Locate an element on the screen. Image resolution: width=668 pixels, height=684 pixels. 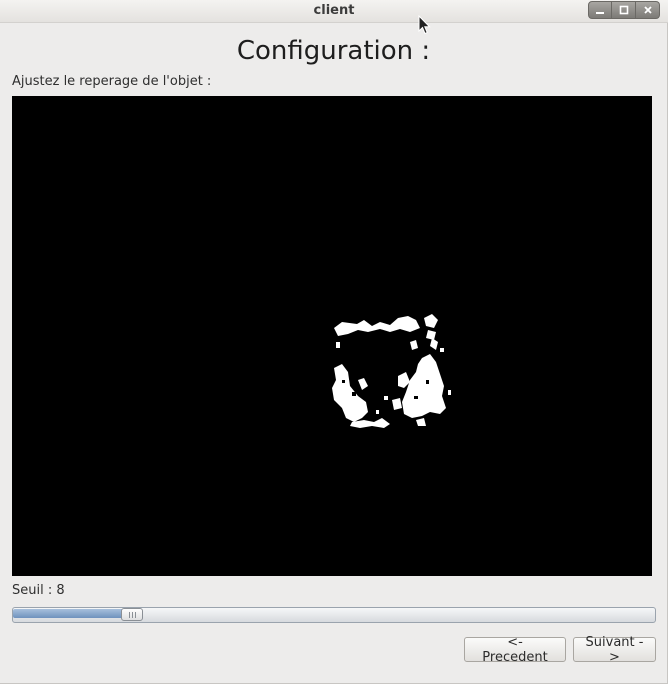
window-title: client is located at coordinates (334, 10).